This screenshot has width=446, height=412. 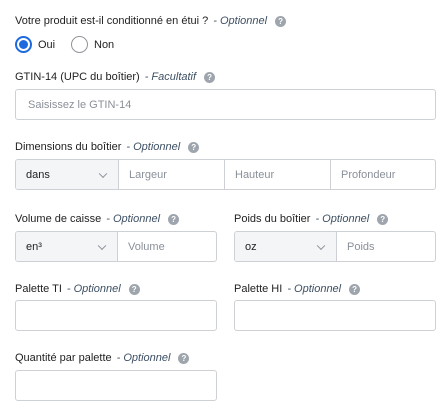 I want to click on gtin-input: Saisissez le GTIN-14, so click(x=225, y=104).